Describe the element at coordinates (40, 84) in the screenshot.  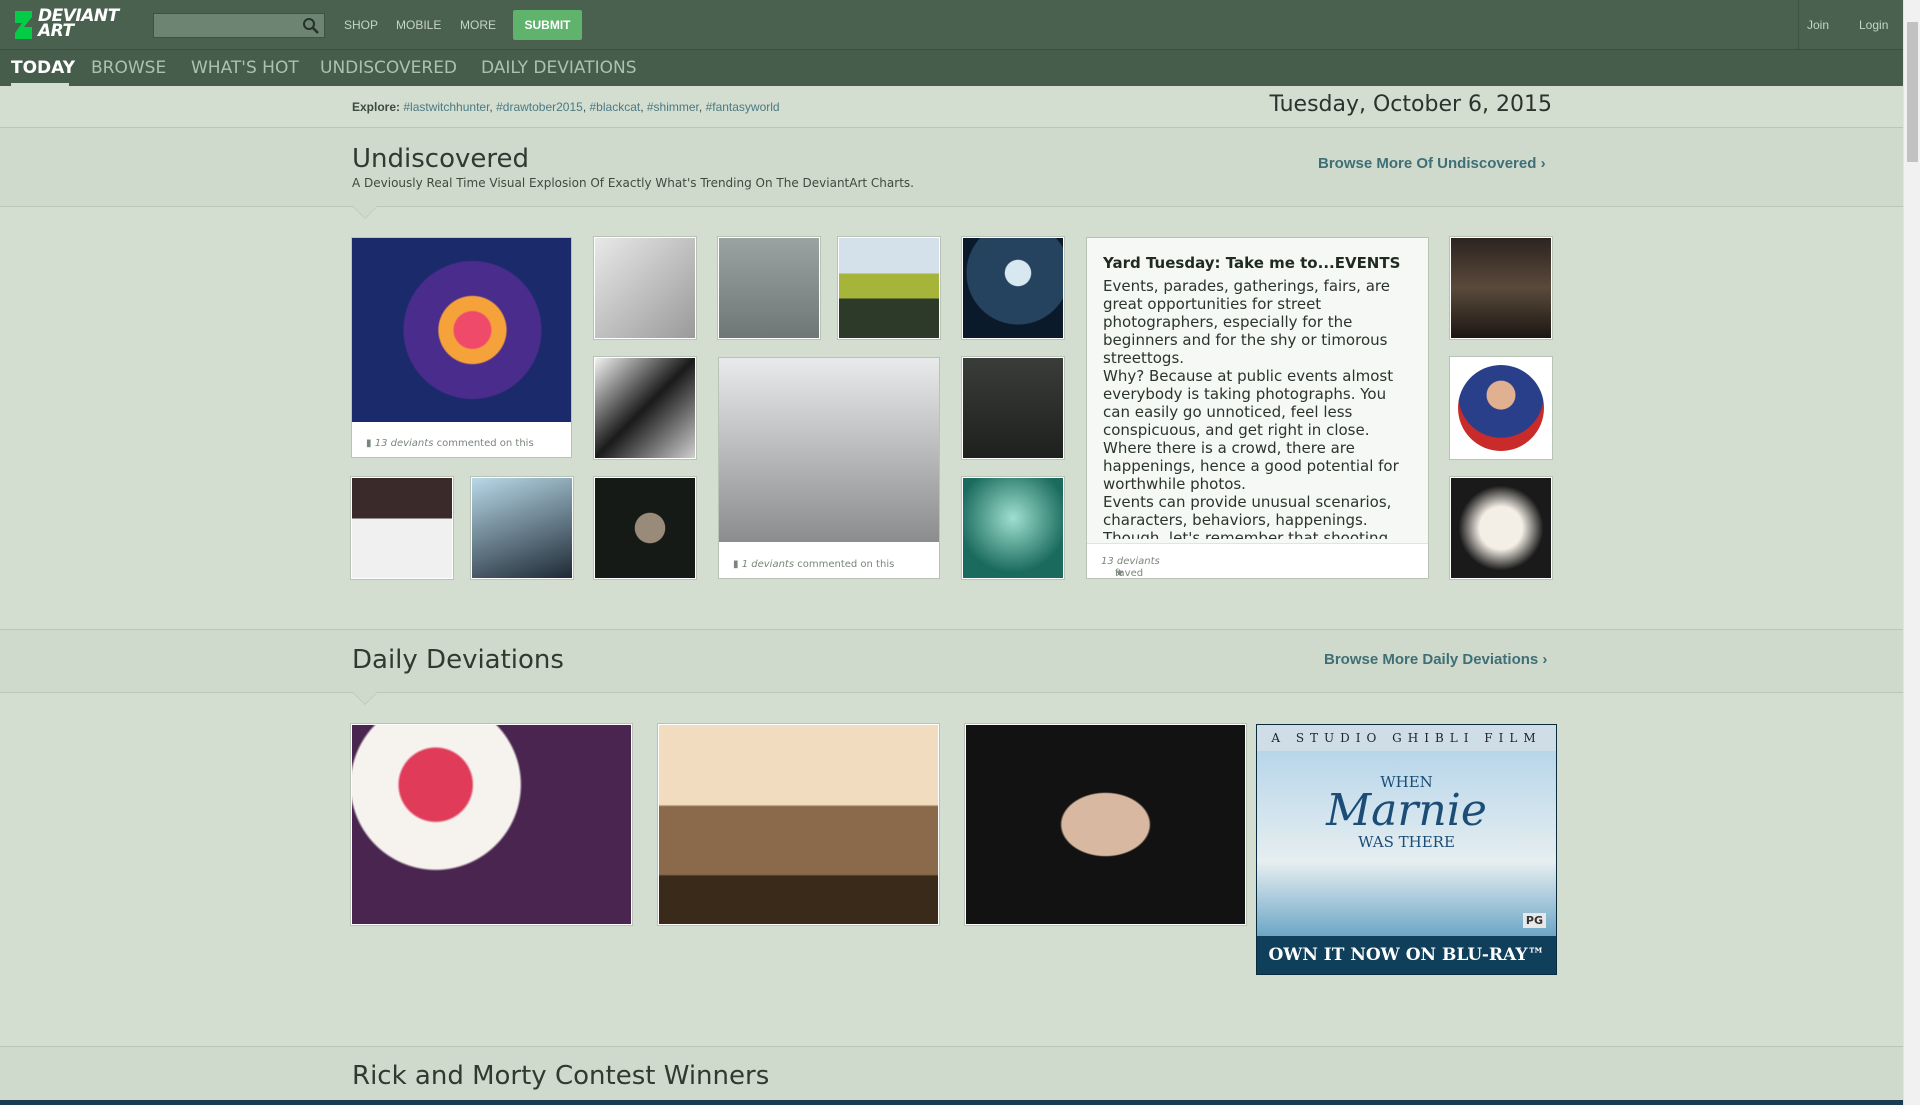
I see `active-tab-indicator` at that location.